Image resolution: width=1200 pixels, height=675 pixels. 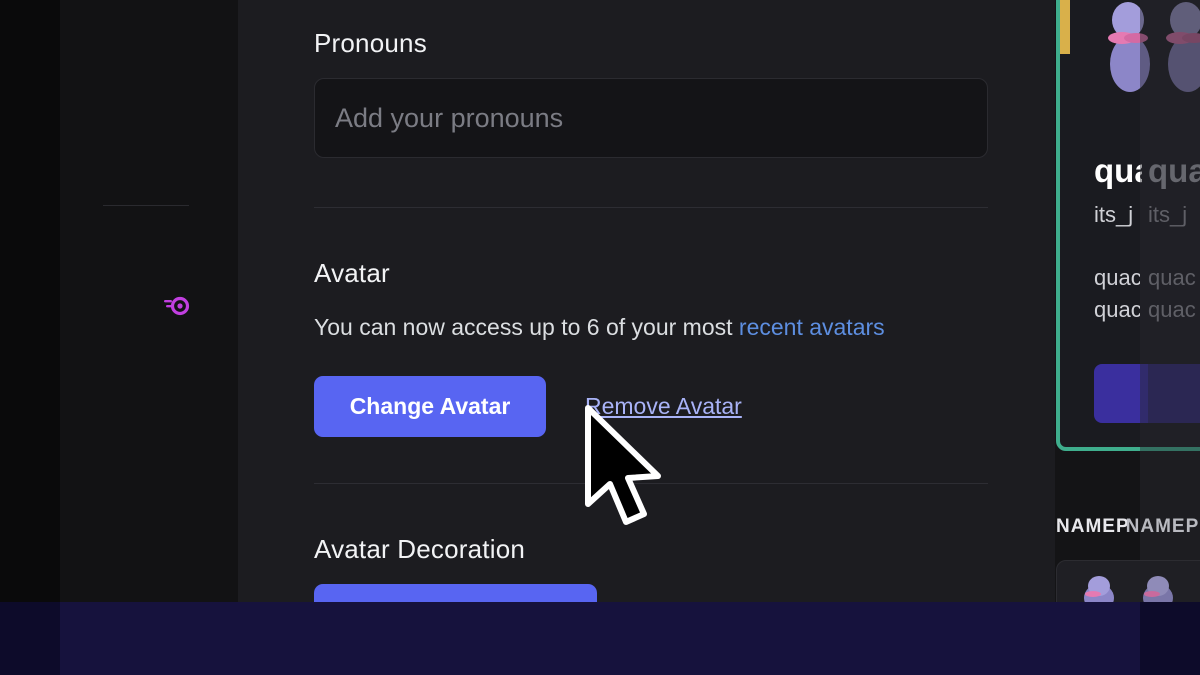 I want to click on avatar-description-text: You can now access up to 6 of your most, so click(x=526, y=327).